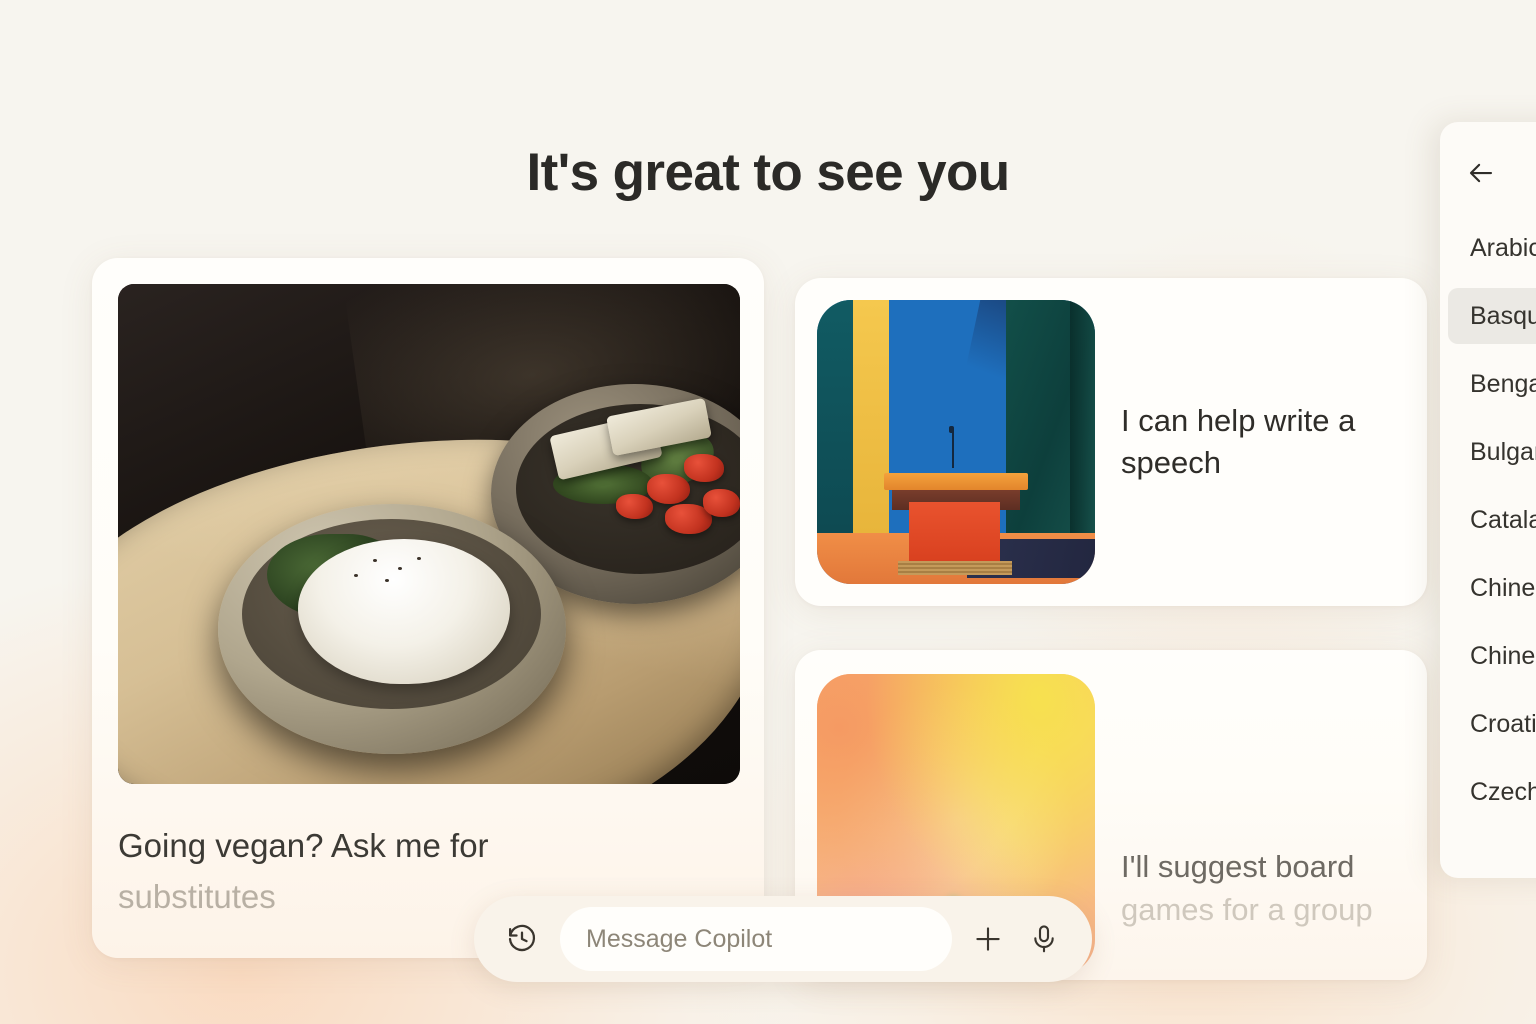 Image resolution: width=1536 pixels, height=1024 pixels. What do you see at coordinates (522, 939) in the screenshot?
I see `history-icon` at bounding box center [522, 939].